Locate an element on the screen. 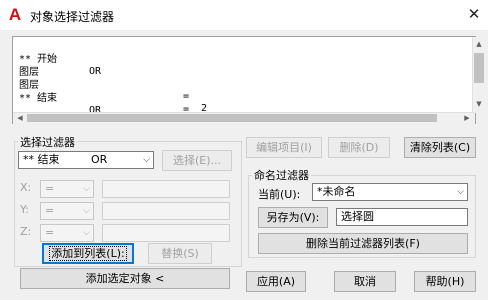 The image size is (488, 300). clear-list-button: 清除列表(C) is located at coordinates (440, 147).